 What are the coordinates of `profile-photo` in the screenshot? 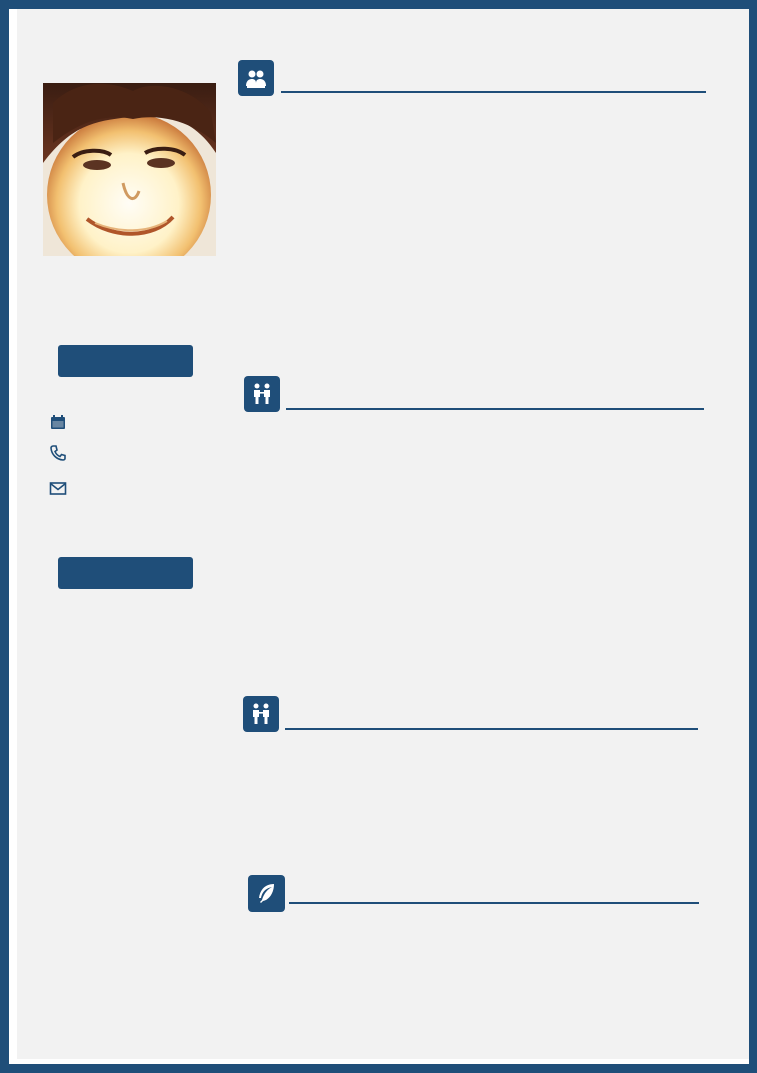 It's located at (129, 169).